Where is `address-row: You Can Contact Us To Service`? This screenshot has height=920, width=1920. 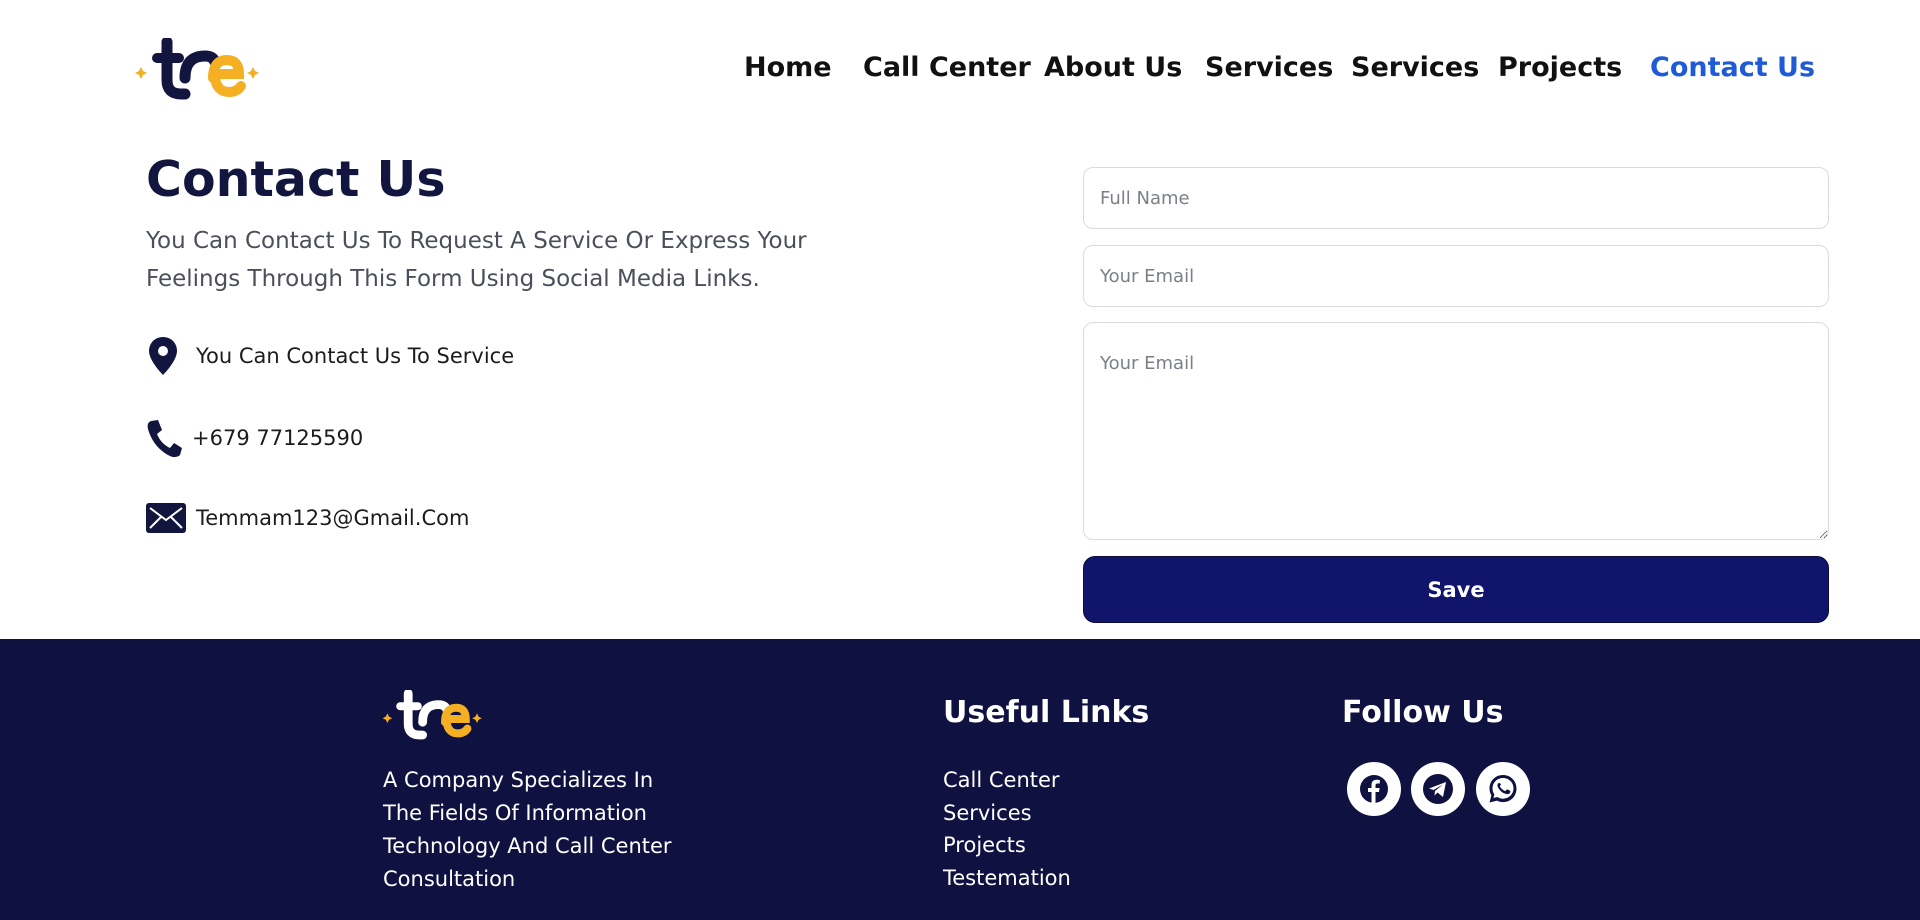 address-row: You Can Contact Us To Service is located at coordinates (330, 356).